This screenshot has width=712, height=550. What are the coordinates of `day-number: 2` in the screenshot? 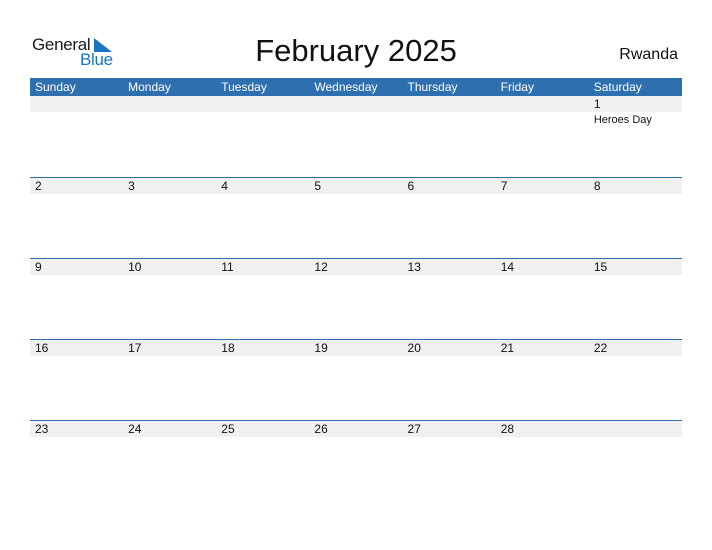 It's located at (38, 186).